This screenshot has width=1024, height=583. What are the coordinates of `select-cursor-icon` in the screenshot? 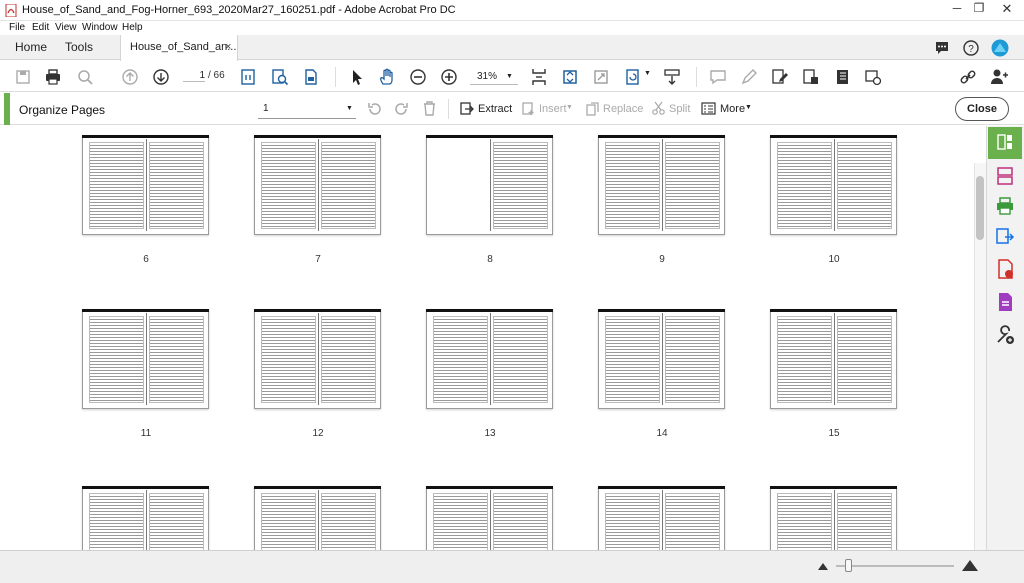 It's located at (356, 77).